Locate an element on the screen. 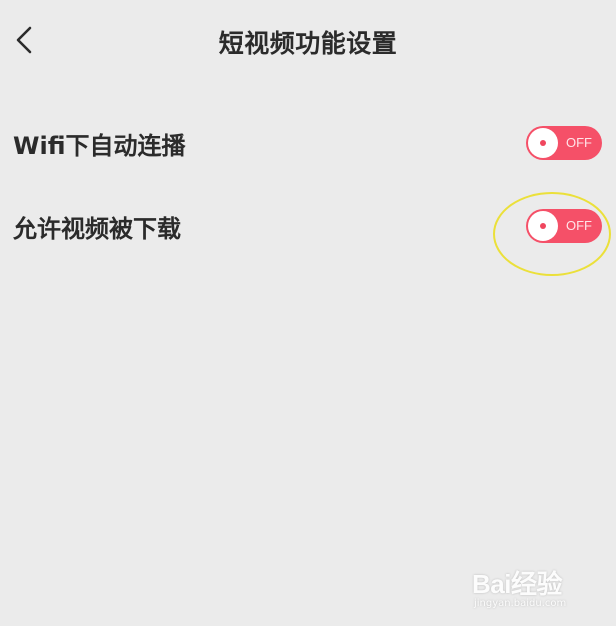  wifi-autoplay-toggle: OFF is located at coordinates (564, 143).